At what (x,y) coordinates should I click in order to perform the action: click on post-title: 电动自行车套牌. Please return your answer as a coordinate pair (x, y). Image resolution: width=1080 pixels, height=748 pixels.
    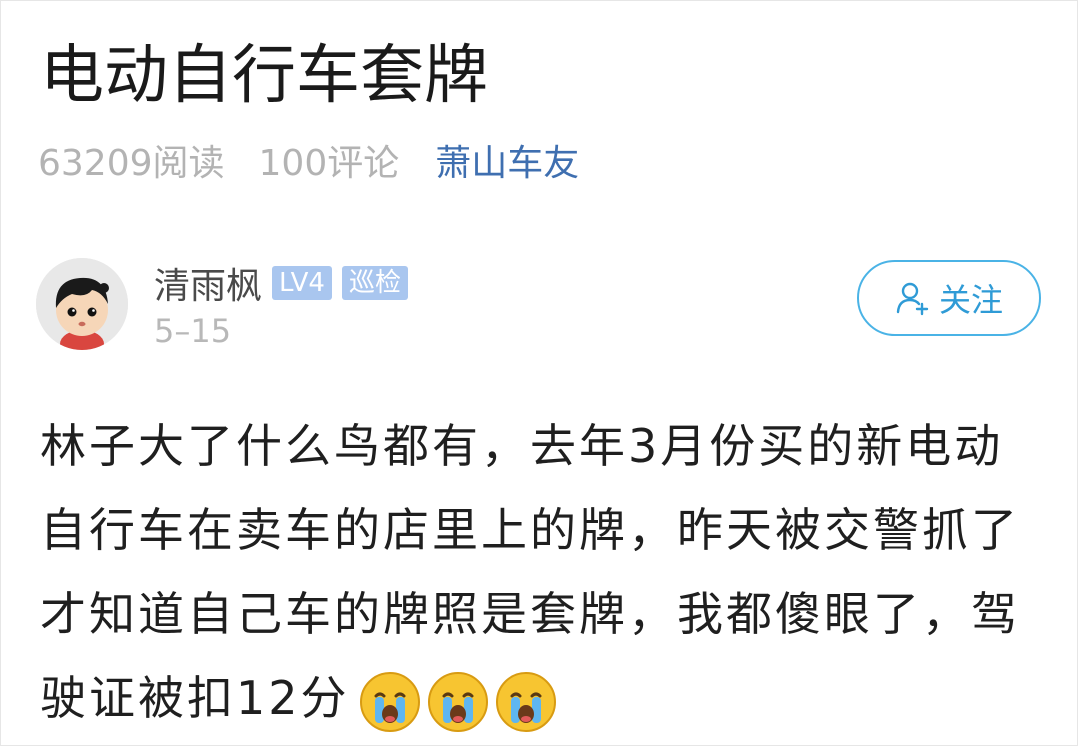
    Looking at the image, I should click on (264, 76).